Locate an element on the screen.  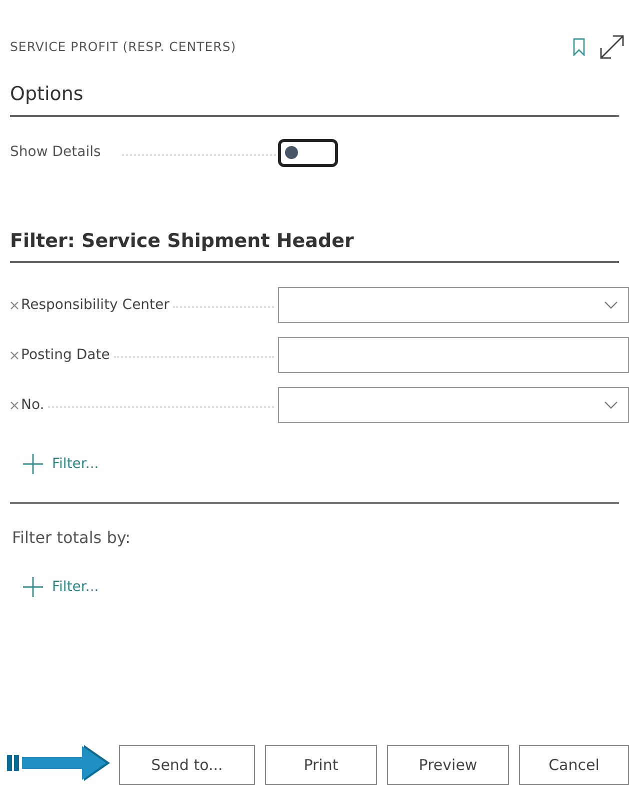
toggle-switch is located at coordinates (308, 152).